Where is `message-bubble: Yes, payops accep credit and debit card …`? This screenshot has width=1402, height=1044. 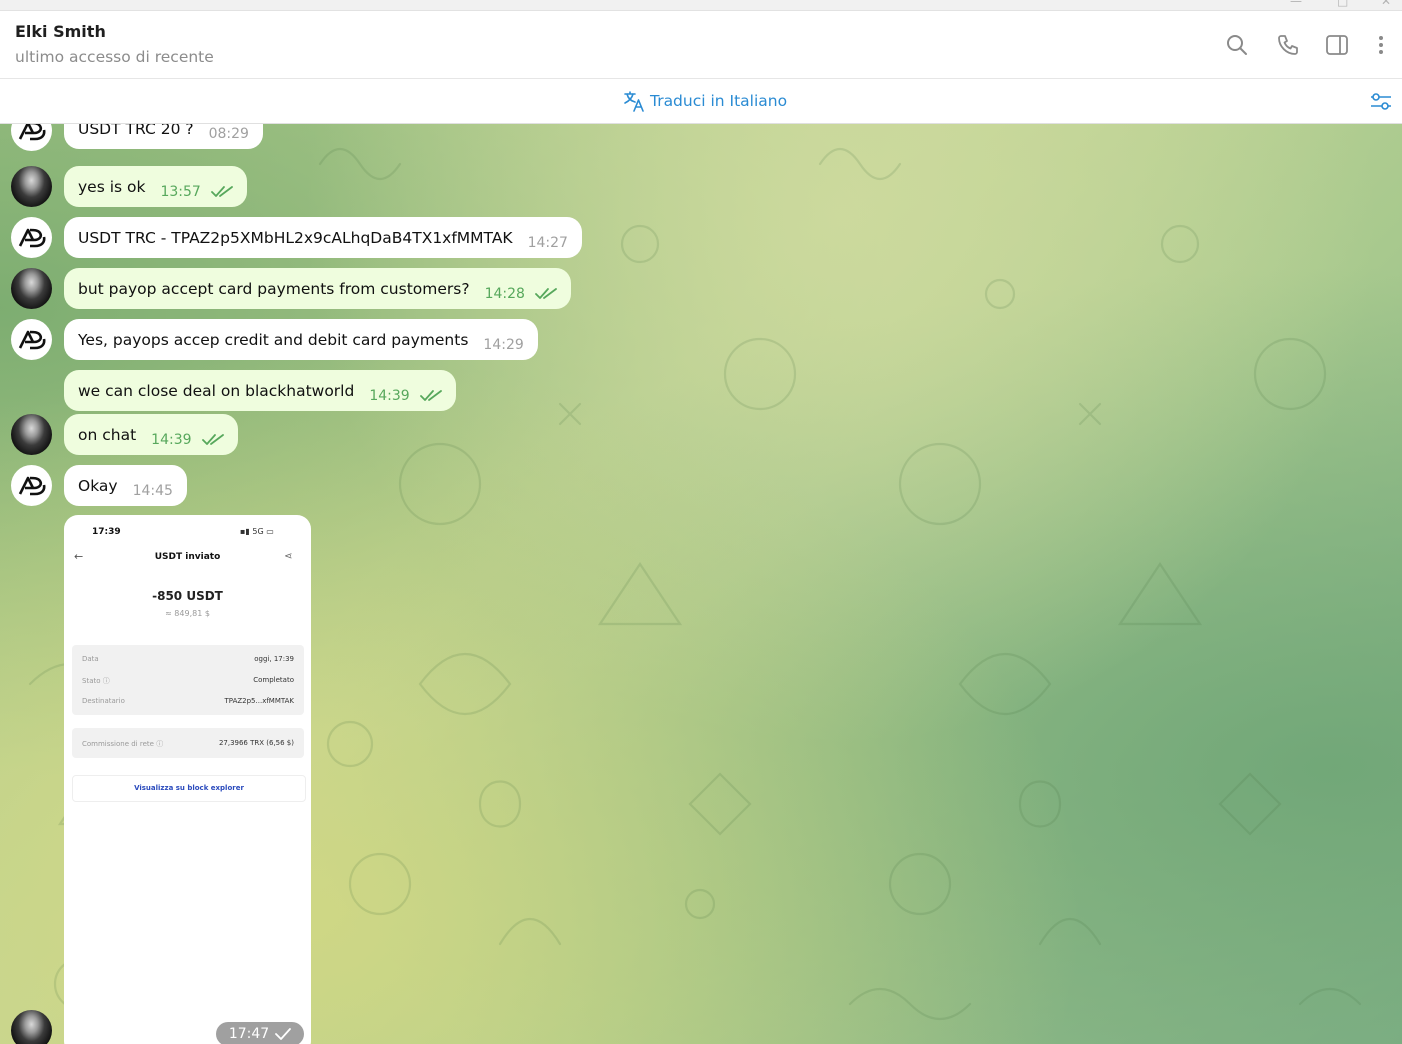
message-bubble: Yes, payops accep credit and debit card … is located at coordinates (301, 339).